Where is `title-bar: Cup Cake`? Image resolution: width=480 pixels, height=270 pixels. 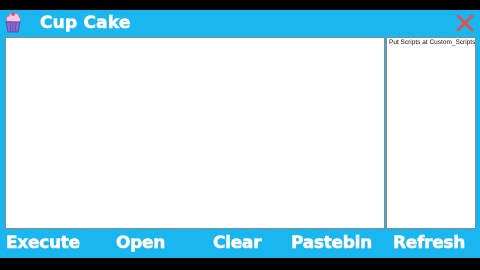 title-bar: Cup Cake is located at coordinates (240, 23).